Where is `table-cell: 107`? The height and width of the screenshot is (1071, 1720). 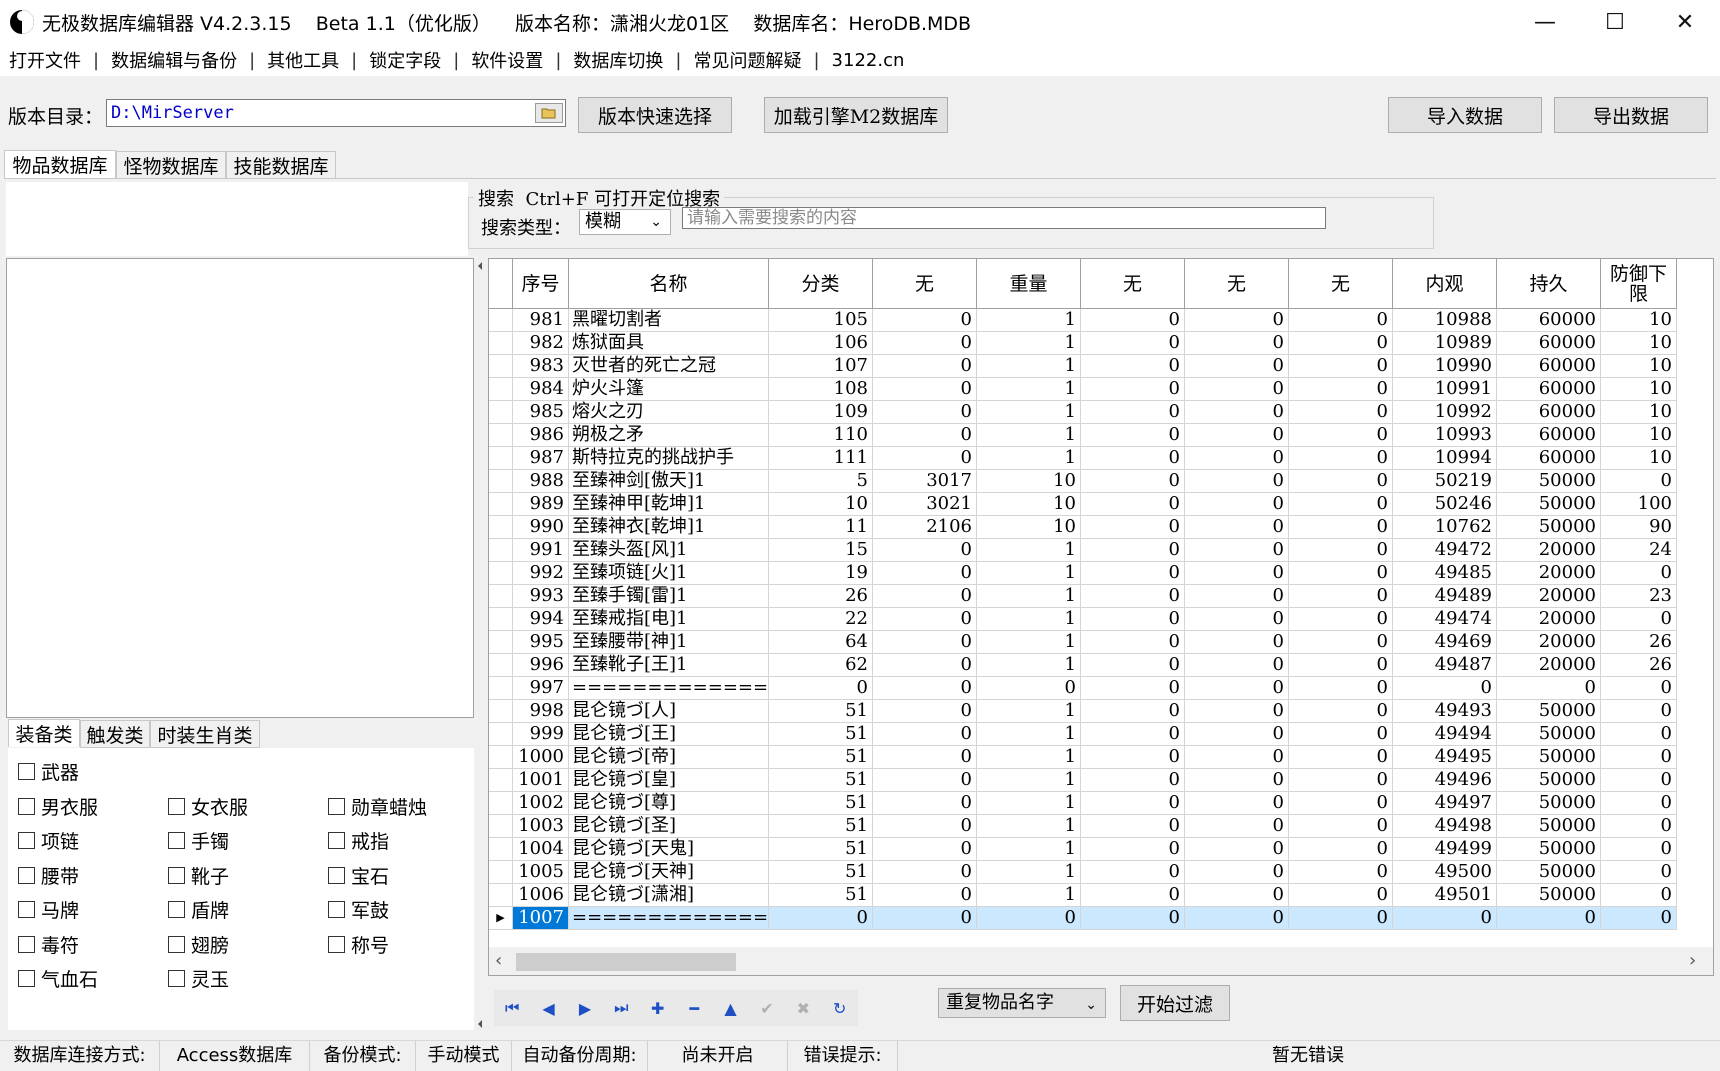
table-cell: 107 is located at coordinates (821, 366).